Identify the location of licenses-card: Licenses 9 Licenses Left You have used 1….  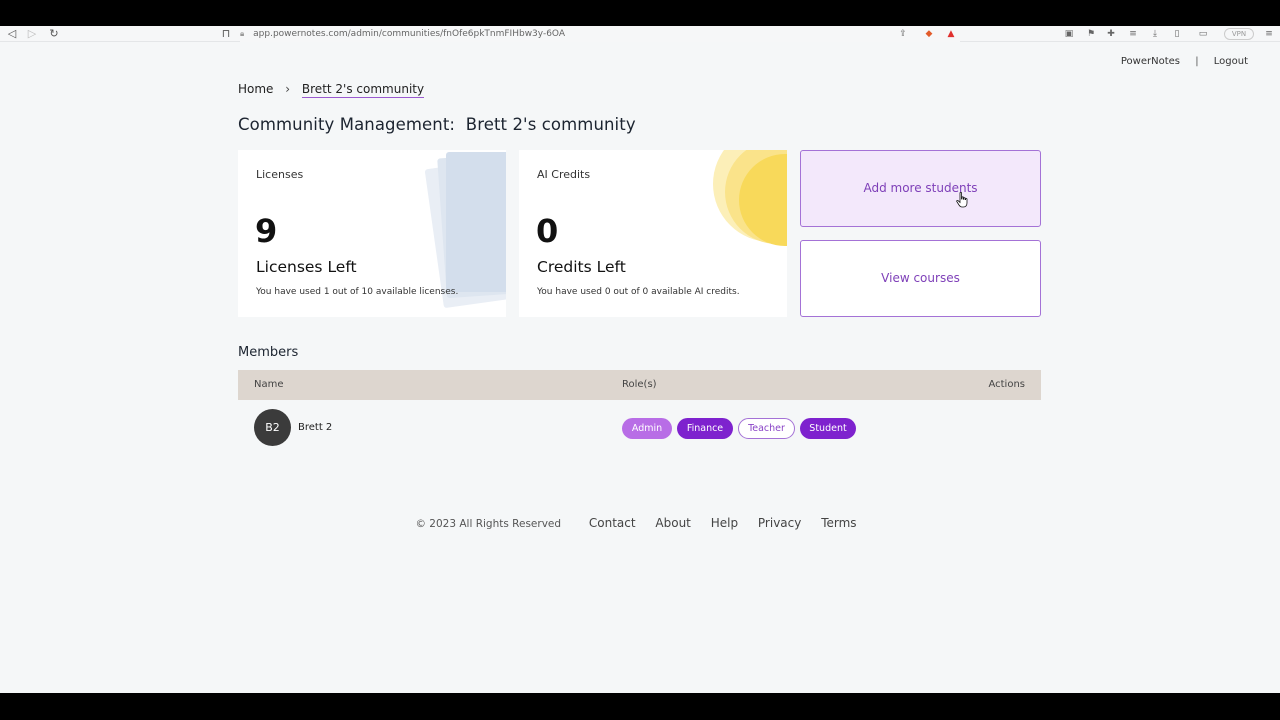
(372, 233).